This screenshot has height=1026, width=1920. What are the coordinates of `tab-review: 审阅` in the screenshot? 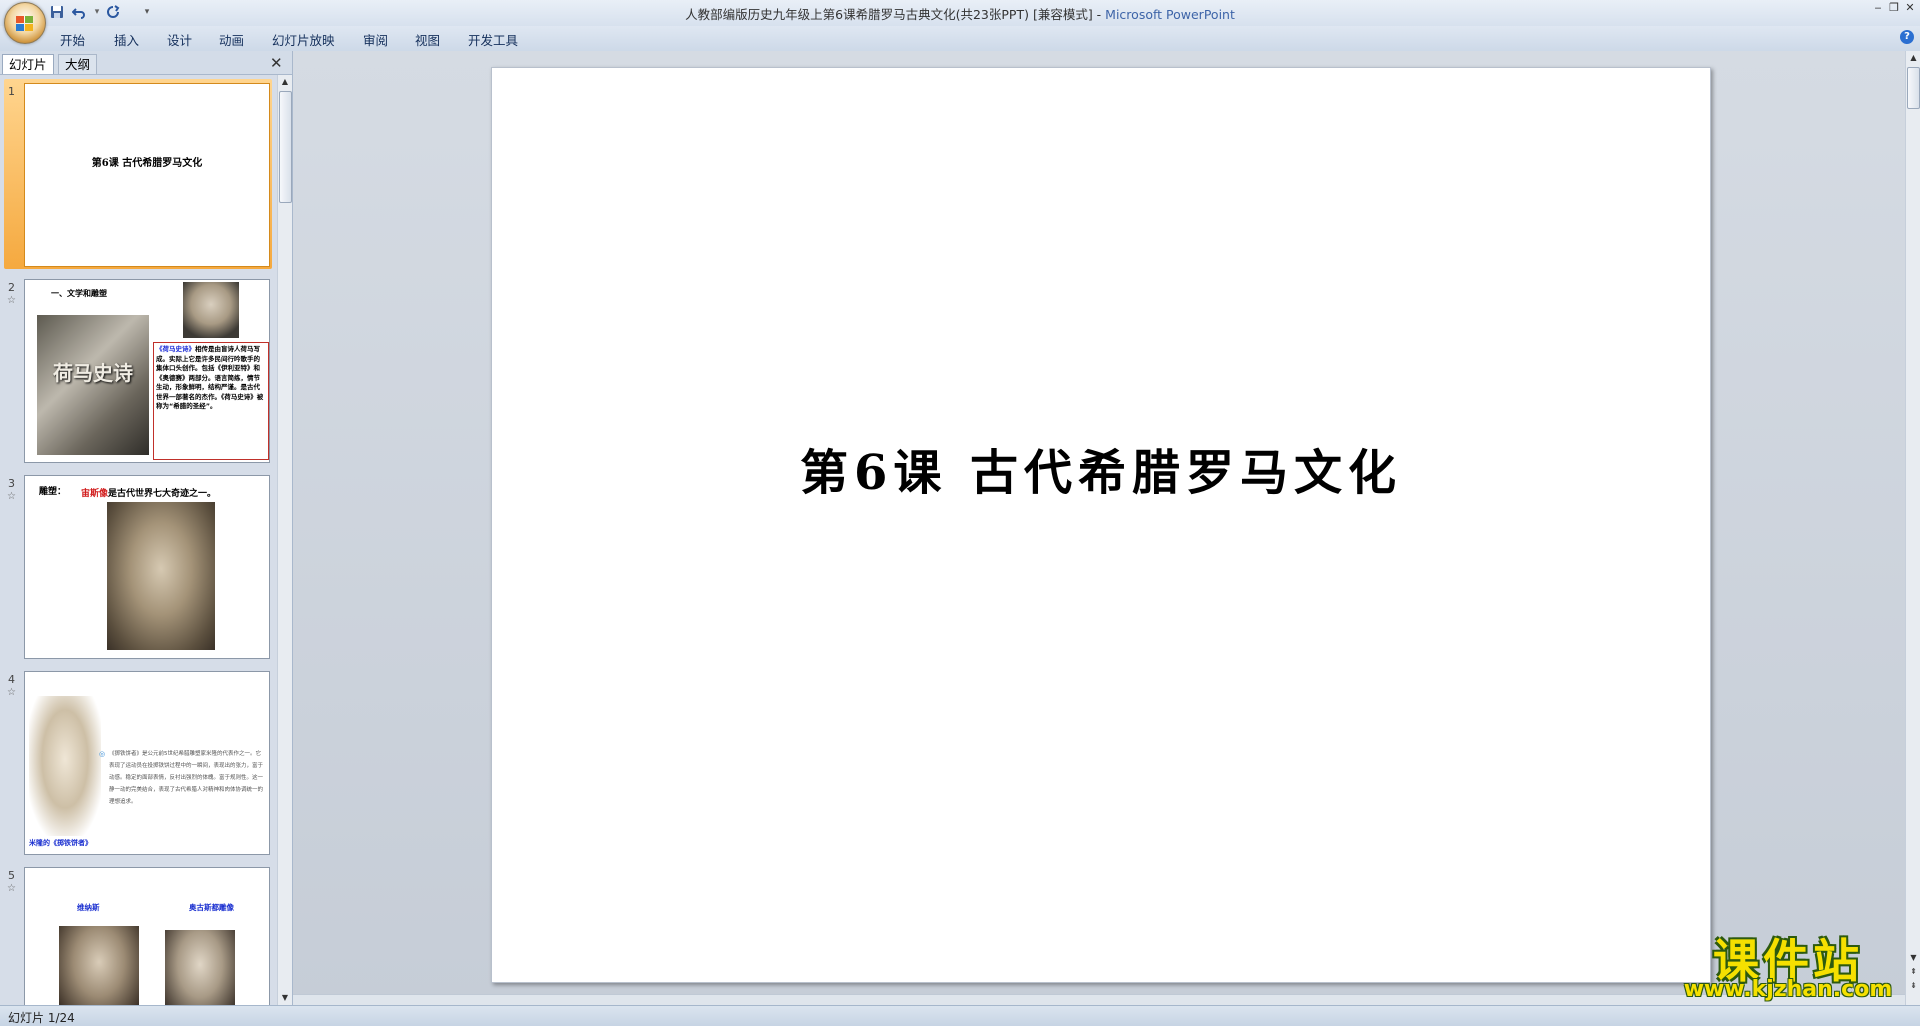 It's located at (375, 39).